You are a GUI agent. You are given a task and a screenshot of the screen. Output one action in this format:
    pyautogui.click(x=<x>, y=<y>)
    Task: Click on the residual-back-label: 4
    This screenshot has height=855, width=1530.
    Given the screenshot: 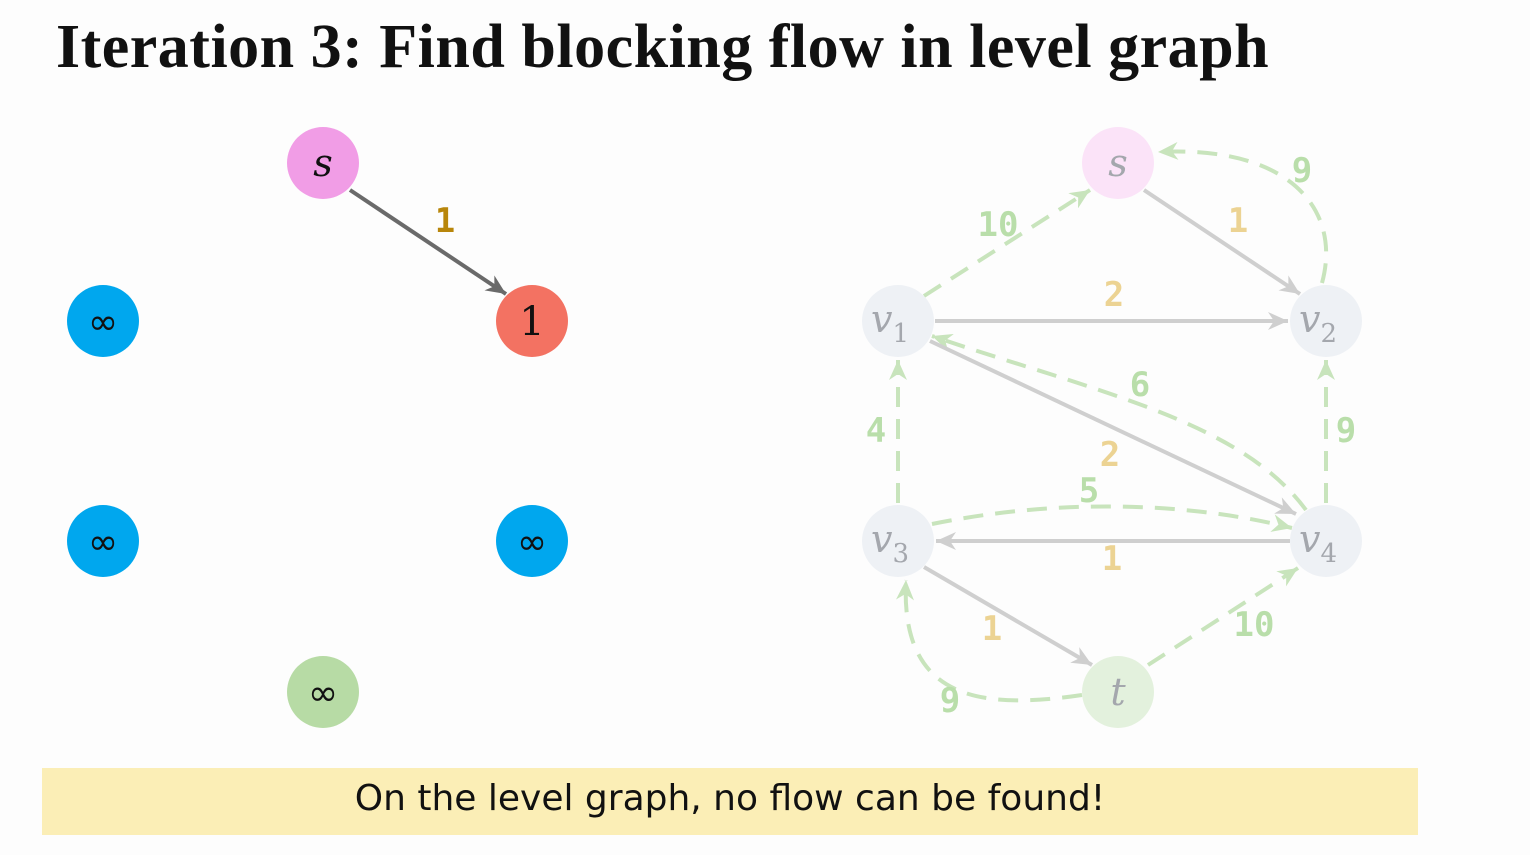 What is the action you would take?
    pyautogui.click(x=876, y=431)
    